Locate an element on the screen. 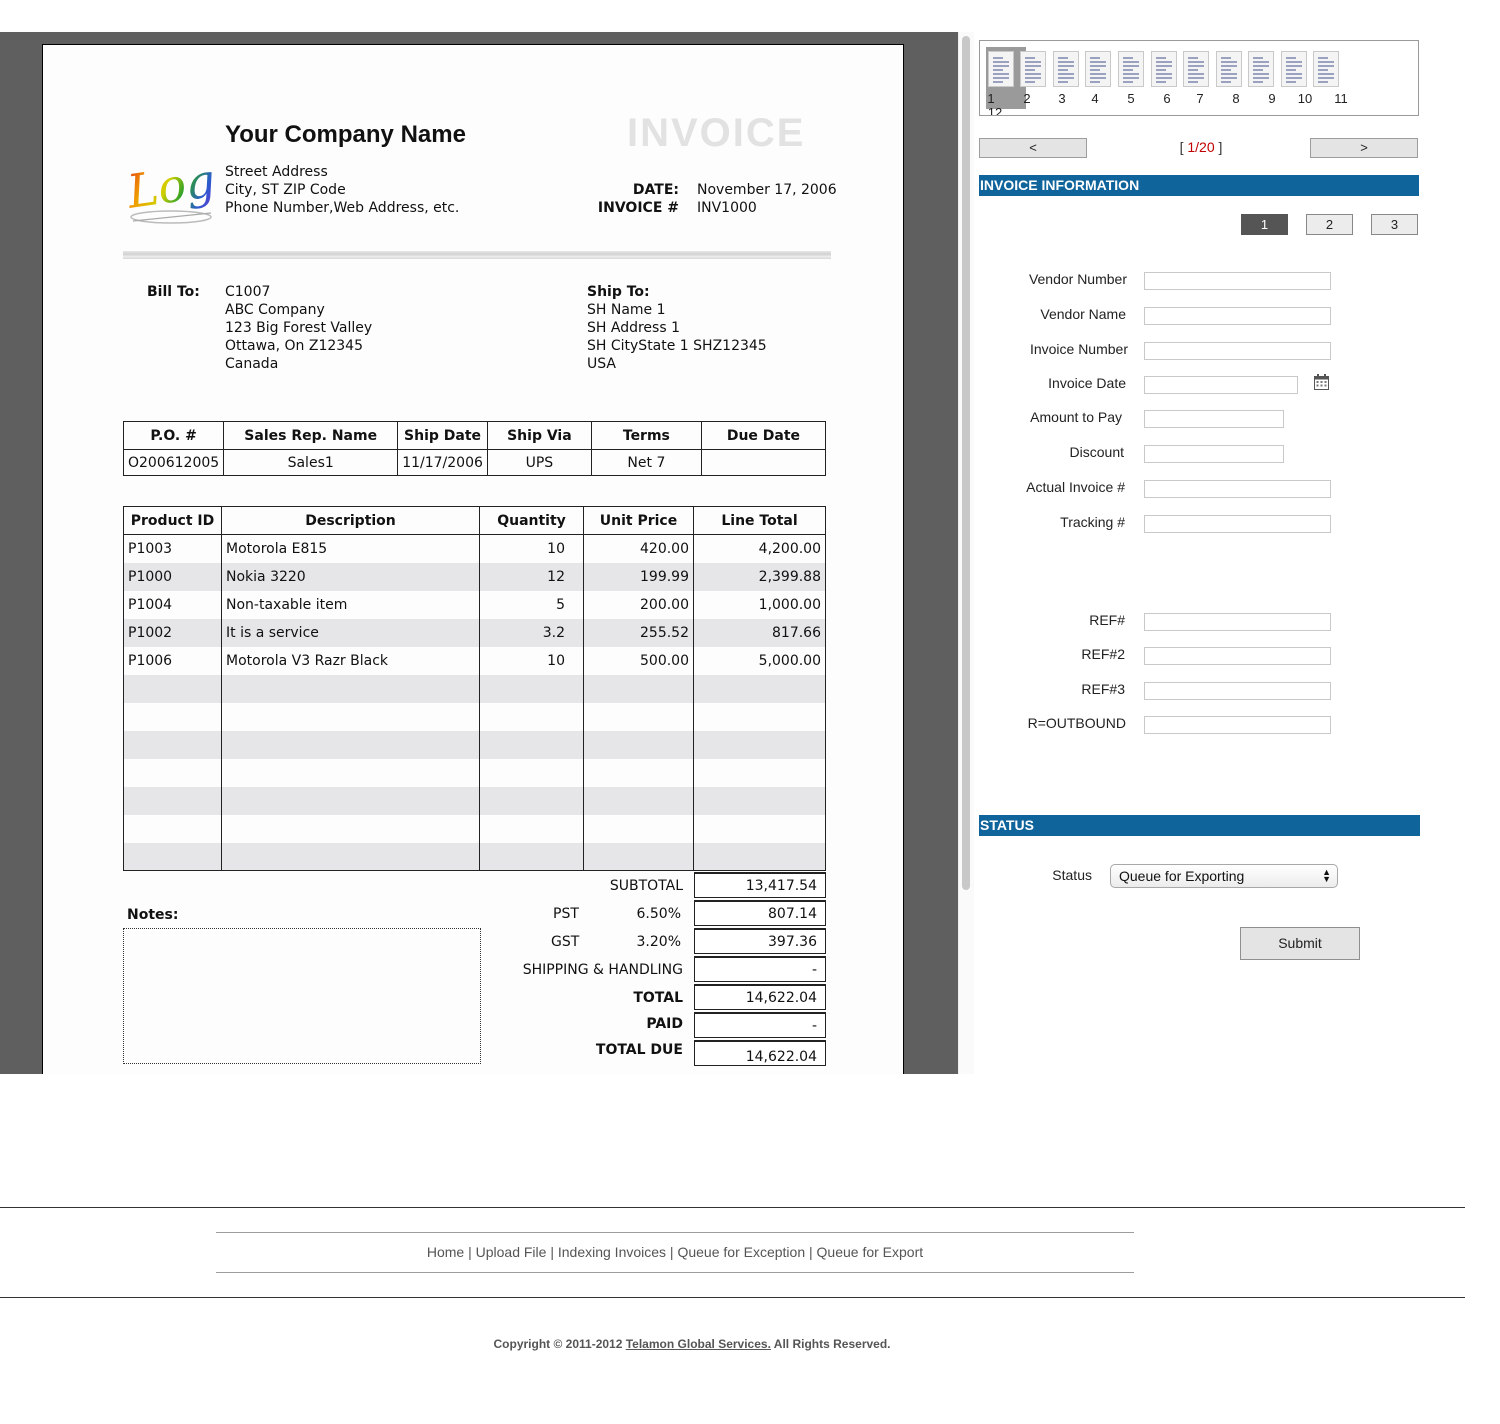  footer-link: Home is located at coordinates (445, 1252).